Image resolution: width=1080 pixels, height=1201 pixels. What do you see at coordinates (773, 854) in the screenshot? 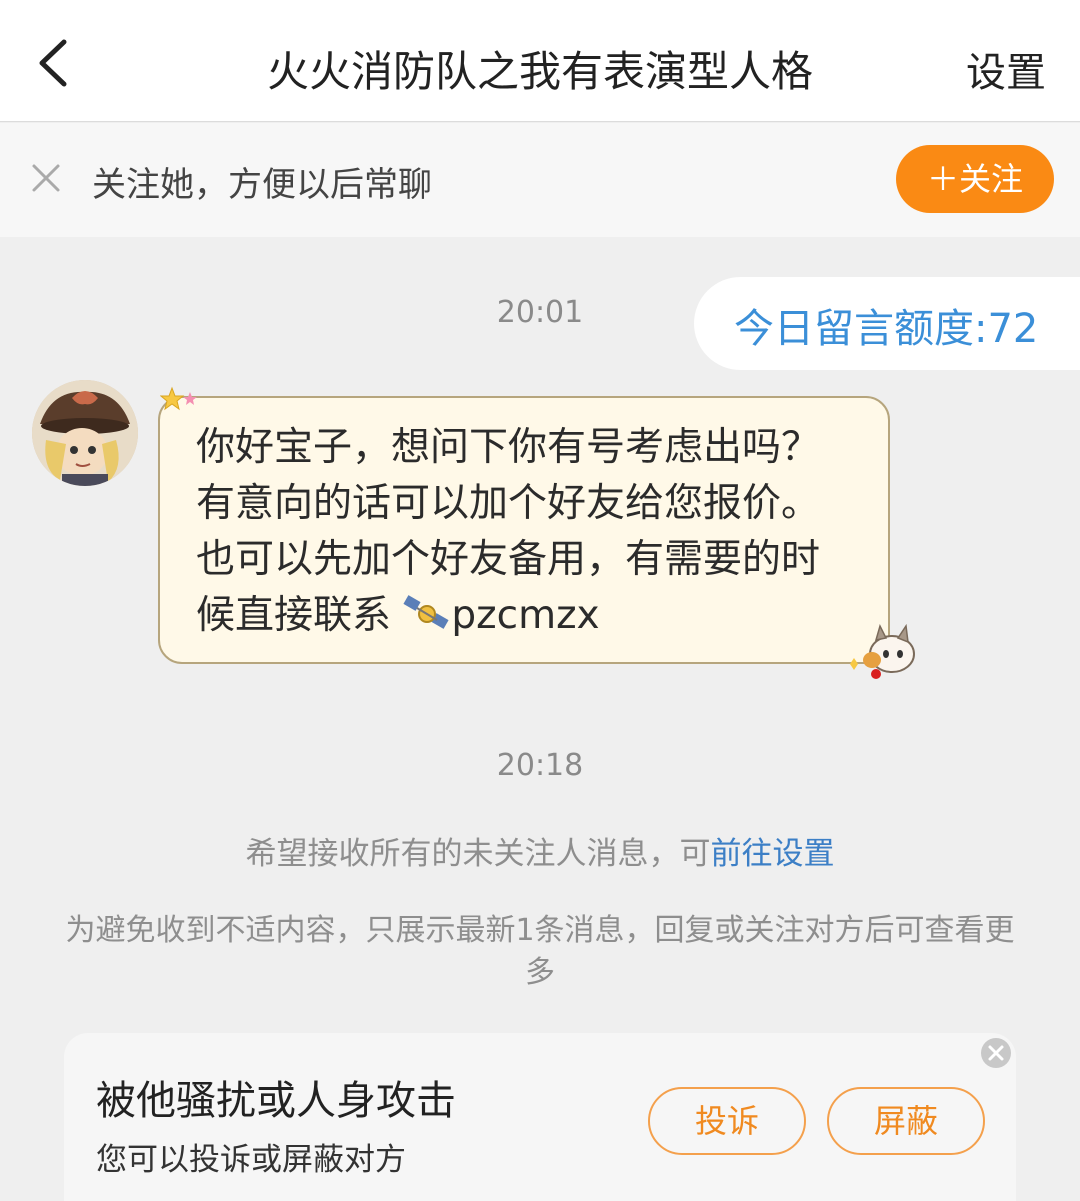
I see `go-to-settings-link: 前往设置` at bounding box center [773, 854].